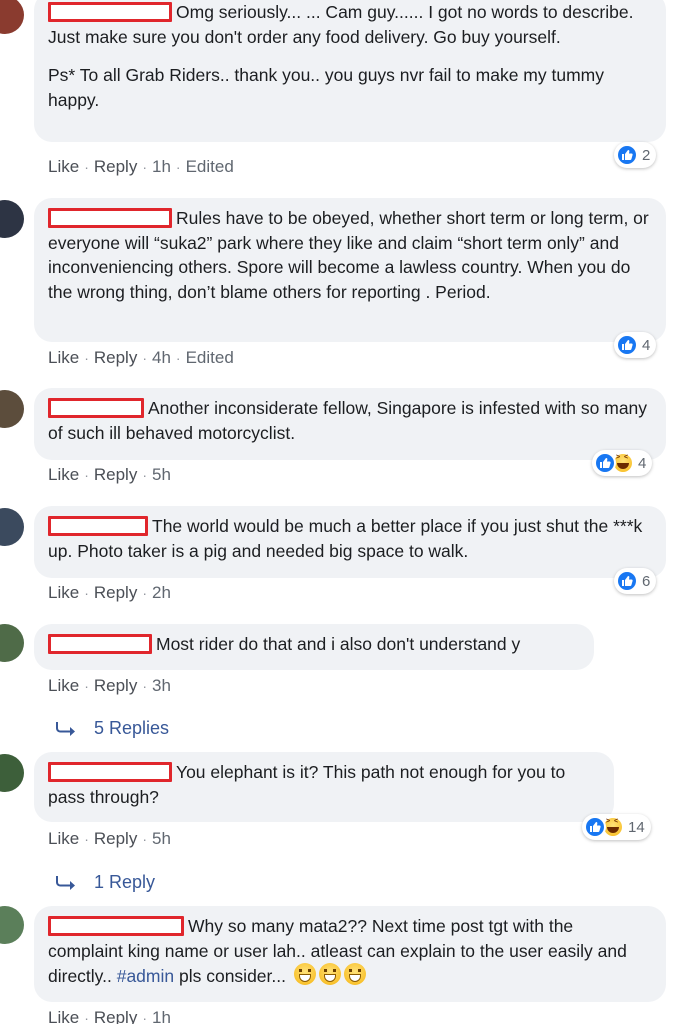 The width and height of the screenshot is (675, 1024). Describe the element at coordinates (110, 12) in the screenshot. I see `redacted-author-name: Diana Trisha` at that location.